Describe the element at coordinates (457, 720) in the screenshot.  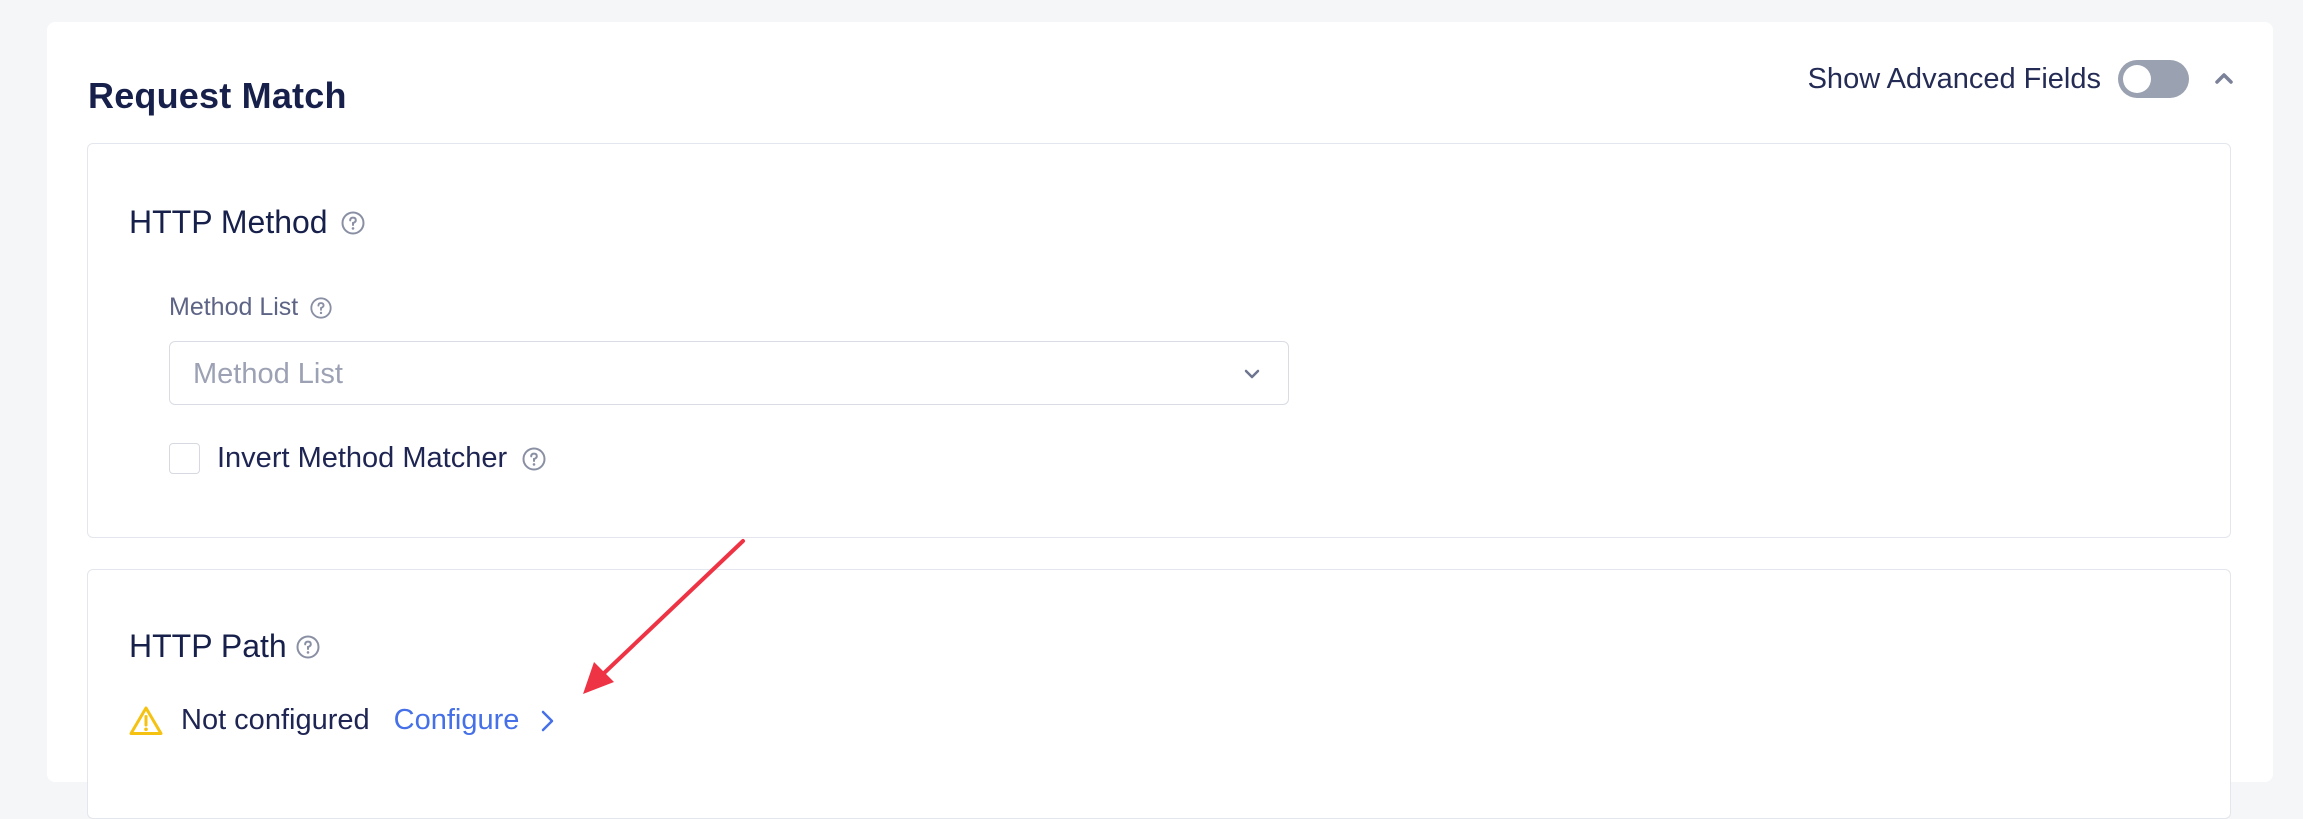
I see `configure-link: Configure` at that location.